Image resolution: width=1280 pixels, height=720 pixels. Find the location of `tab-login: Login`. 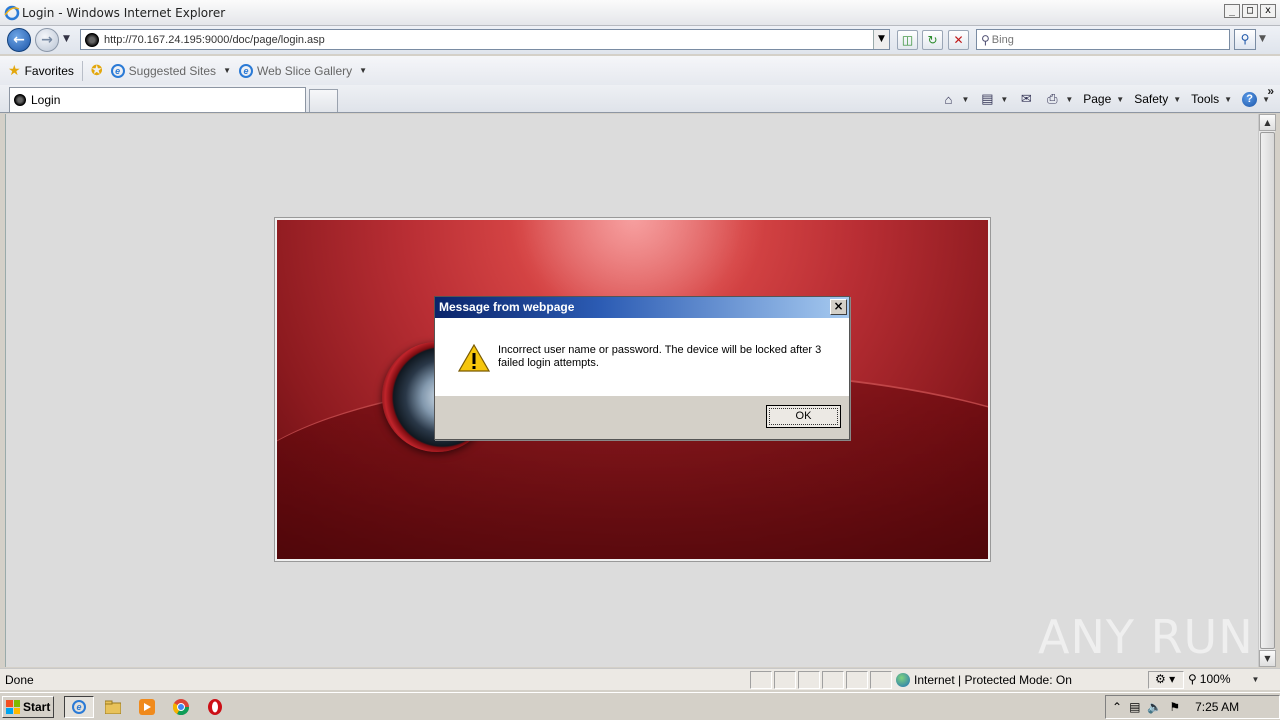

tab-login: Login is located at coordinates (157, 99).